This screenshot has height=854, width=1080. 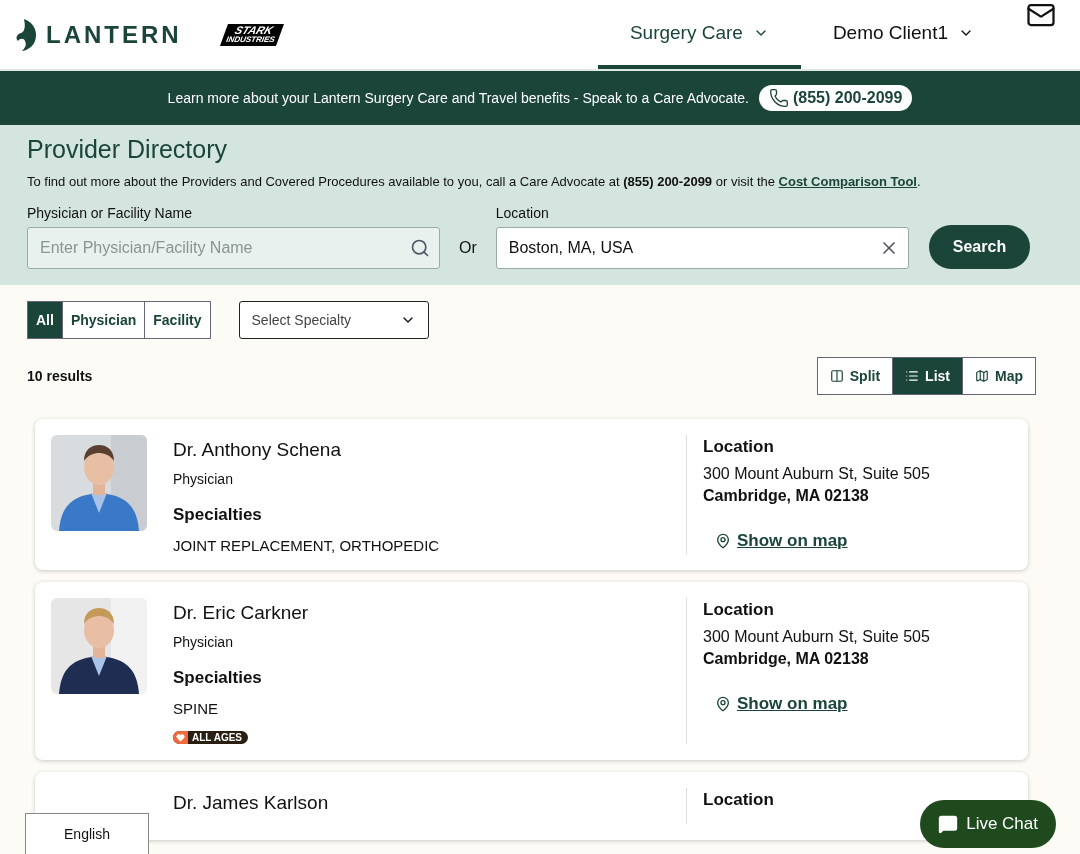 I want to click on page-title: Provider Directory, so click(x=128, y=149).